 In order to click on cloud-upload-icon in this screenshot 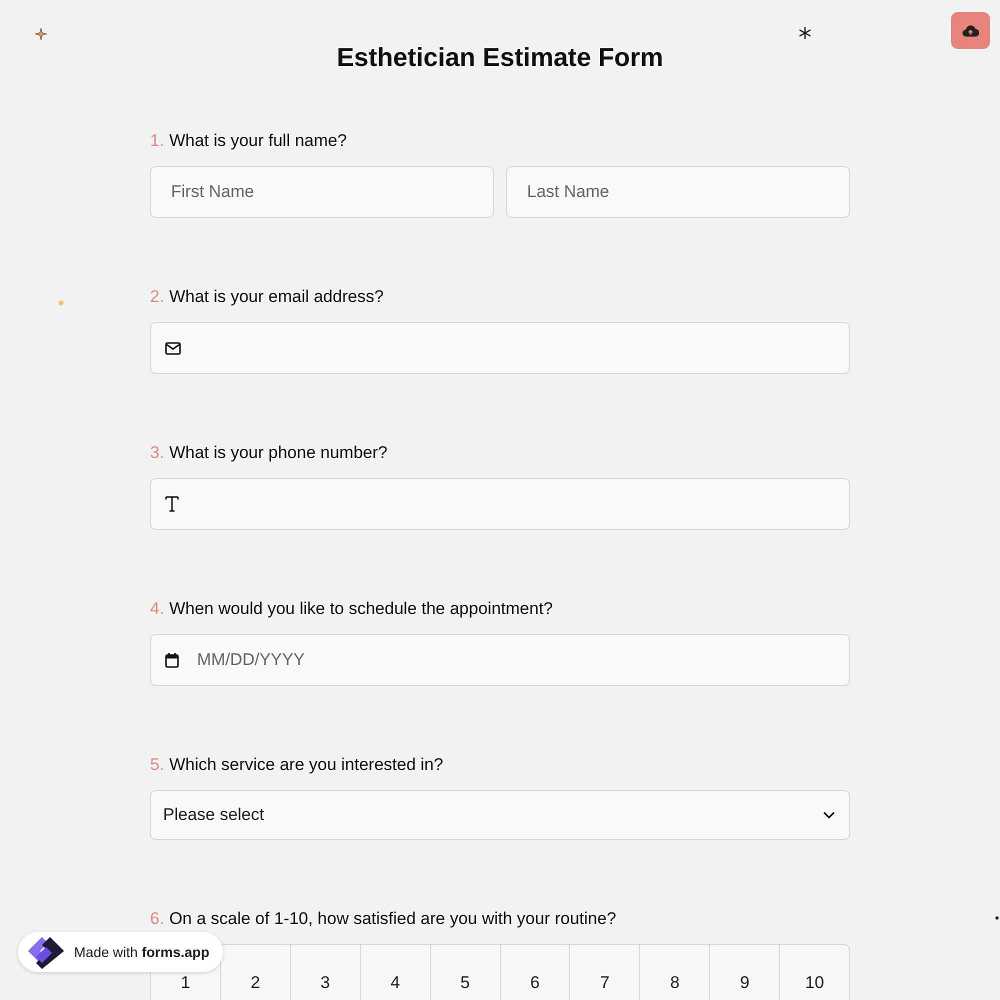, I will do `click(970, 30)`.